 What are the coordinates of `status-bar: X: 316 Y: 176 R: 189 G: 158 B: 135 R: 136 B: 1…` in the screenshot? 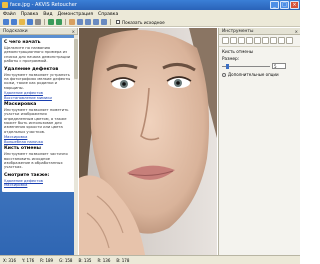 It's located at (150, 259).